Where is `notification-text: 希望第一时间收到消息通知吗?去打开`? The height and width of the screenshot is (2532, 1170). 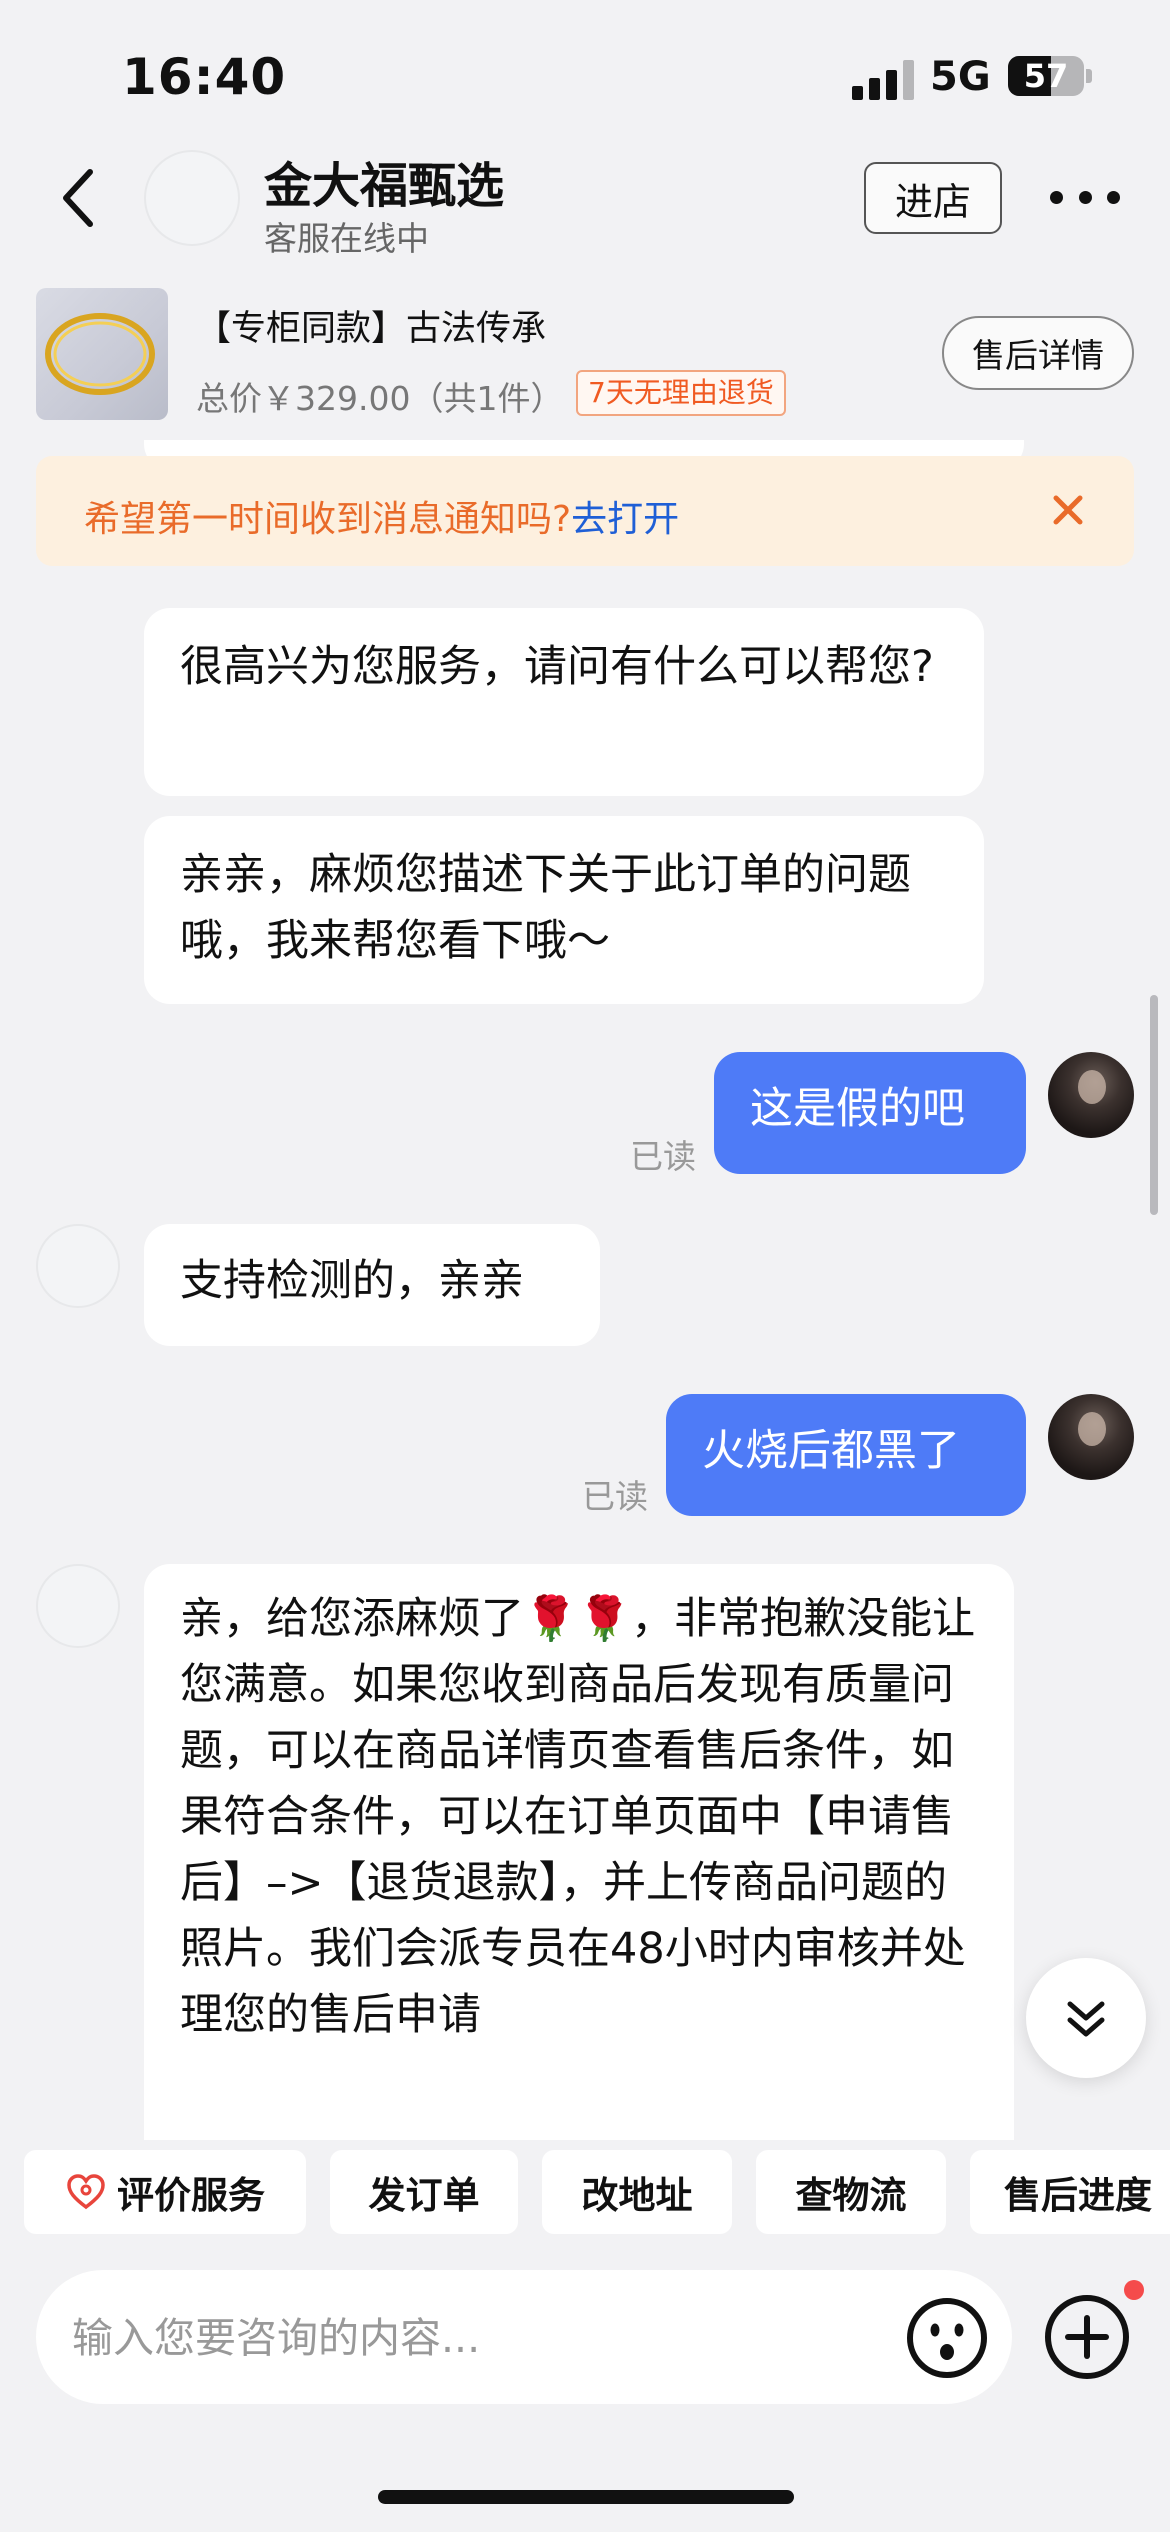 notification-text: 希望第一时间收到消息通知吗?去打开 is located at coordinates (381, 516).